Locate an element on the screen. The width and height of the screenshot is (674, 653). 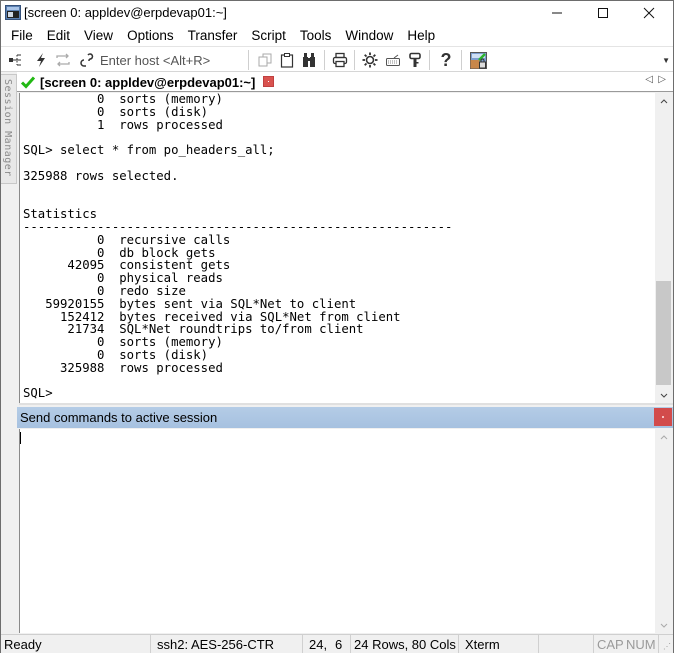
find-icon is located at coordinates (309, 60).